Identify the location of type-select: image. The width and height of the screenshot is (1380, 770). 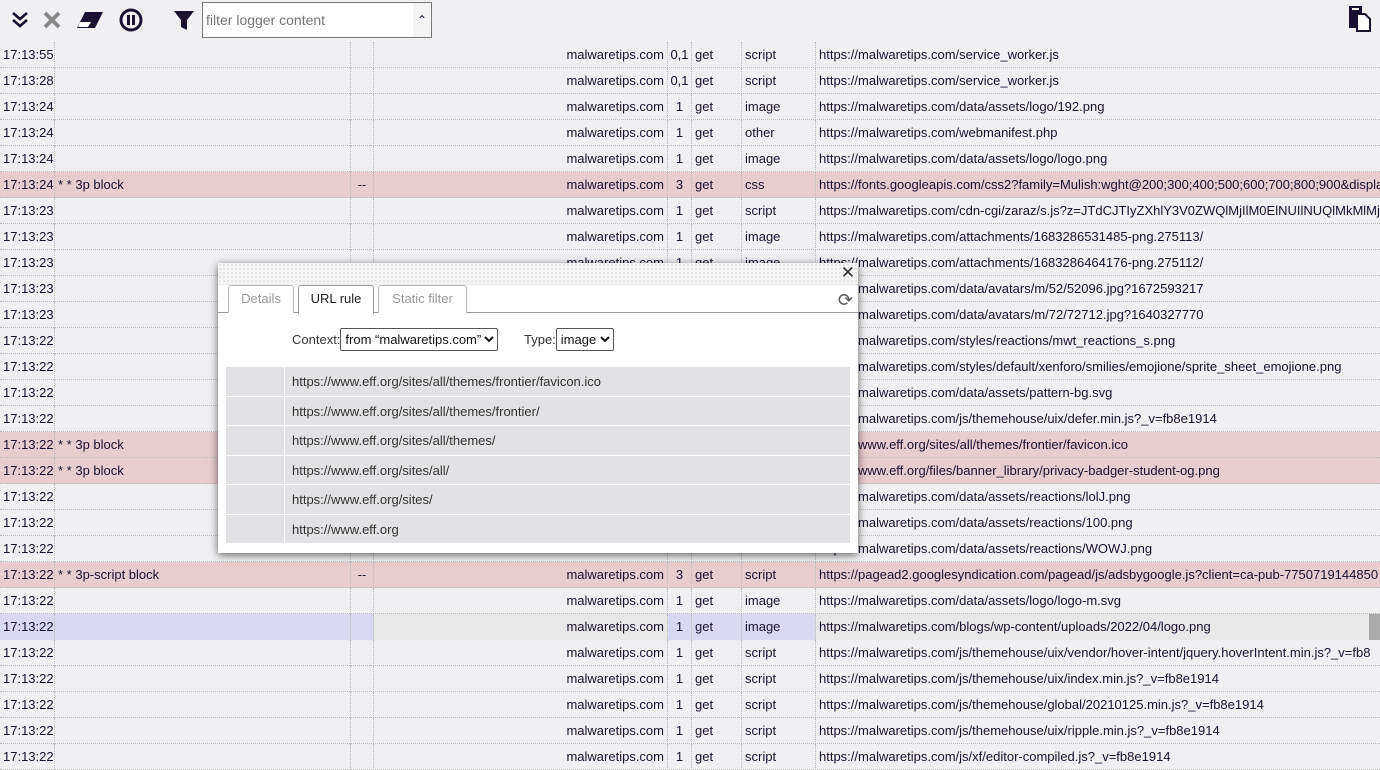
(584, 339).